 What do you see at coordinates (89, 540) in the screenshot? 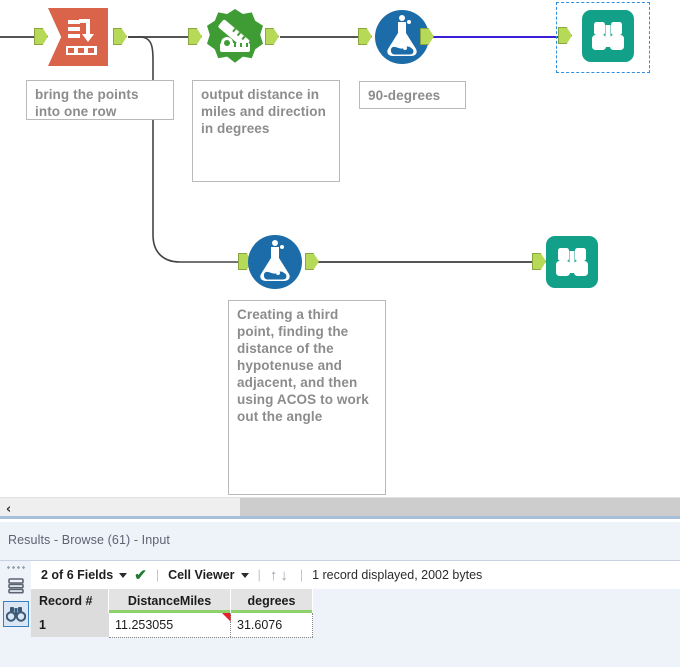
I see `results-title: Results - Browse (61) - Input` at bounding box center [89, 540].